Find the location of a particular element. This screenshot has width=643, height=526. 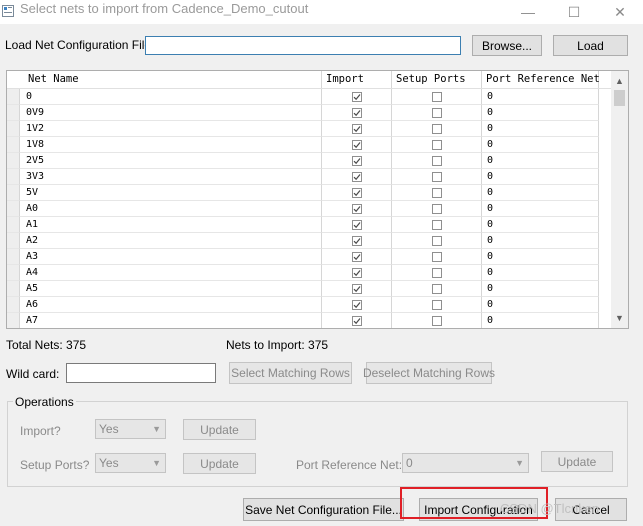

table-row: A5 0 is located at coordinates (309, 289).